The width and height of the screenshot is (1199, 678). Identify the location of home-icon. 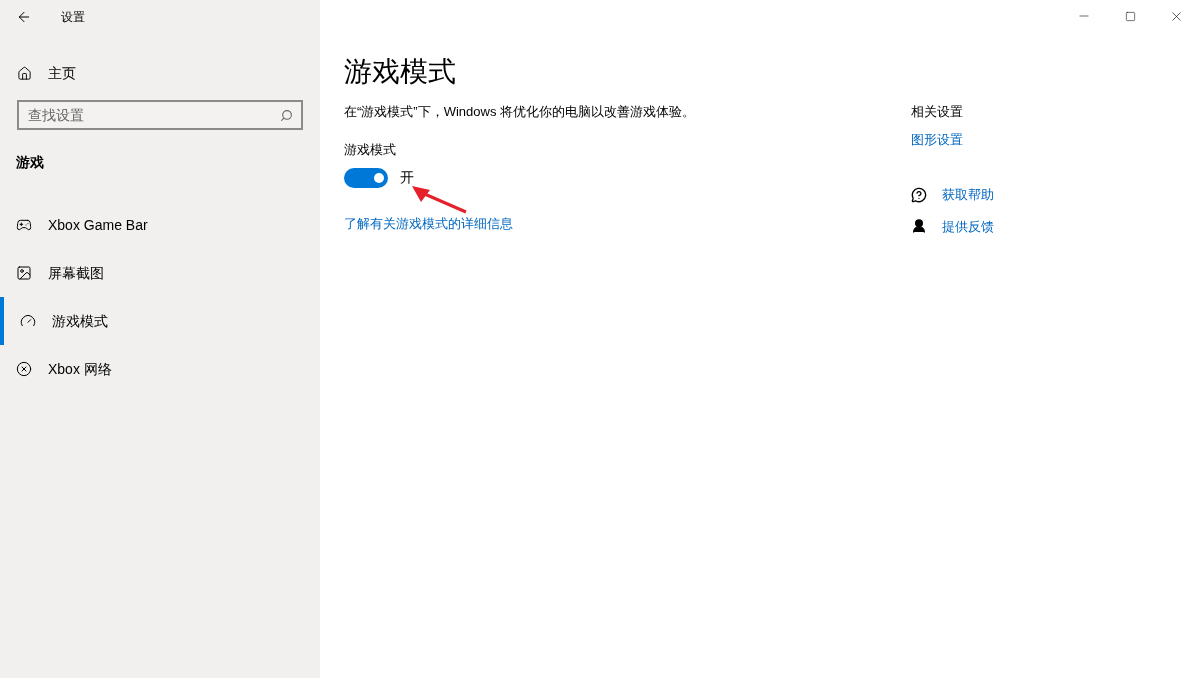
(24, 73).